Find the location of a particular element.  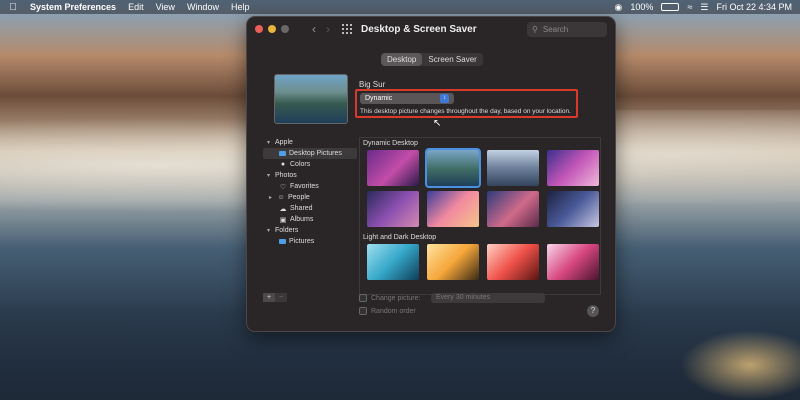

sidebar-item-albums: ▣ Albums is located at coordinates (310, 219).